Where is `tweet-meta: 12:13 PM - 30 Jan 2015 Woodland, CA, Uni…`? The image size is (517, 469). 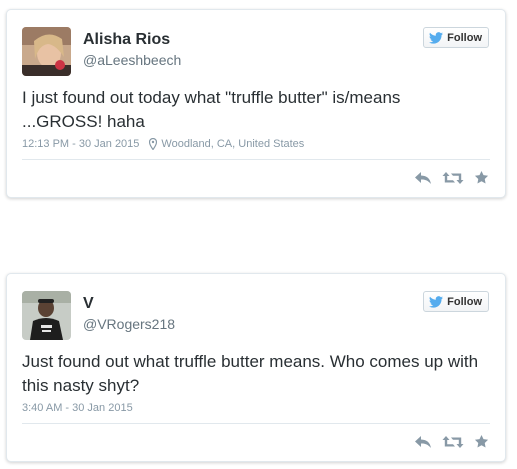 tweet-meta: 12:13 PM - 30 Jan 2015 Woodland, CA, Uni… is located at coordinates (163, 144).